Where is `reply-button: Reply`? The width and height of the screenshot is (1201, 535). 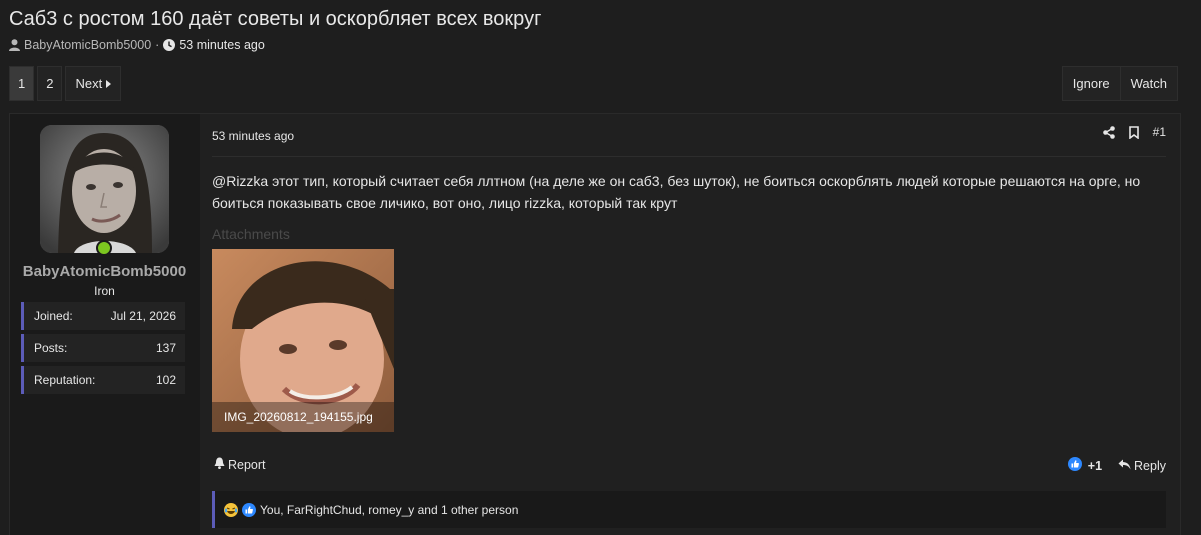
reply-button: Reply is located at coordinates (1142, 466).